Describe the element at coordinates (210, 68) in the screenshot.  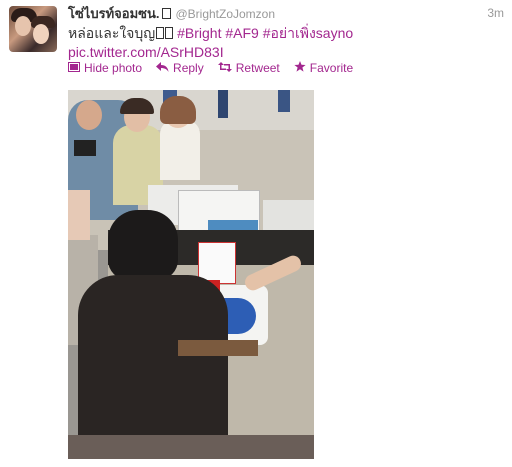
I see `tweet-actions: Hide photo Reply Retweet Favorite` at that location.